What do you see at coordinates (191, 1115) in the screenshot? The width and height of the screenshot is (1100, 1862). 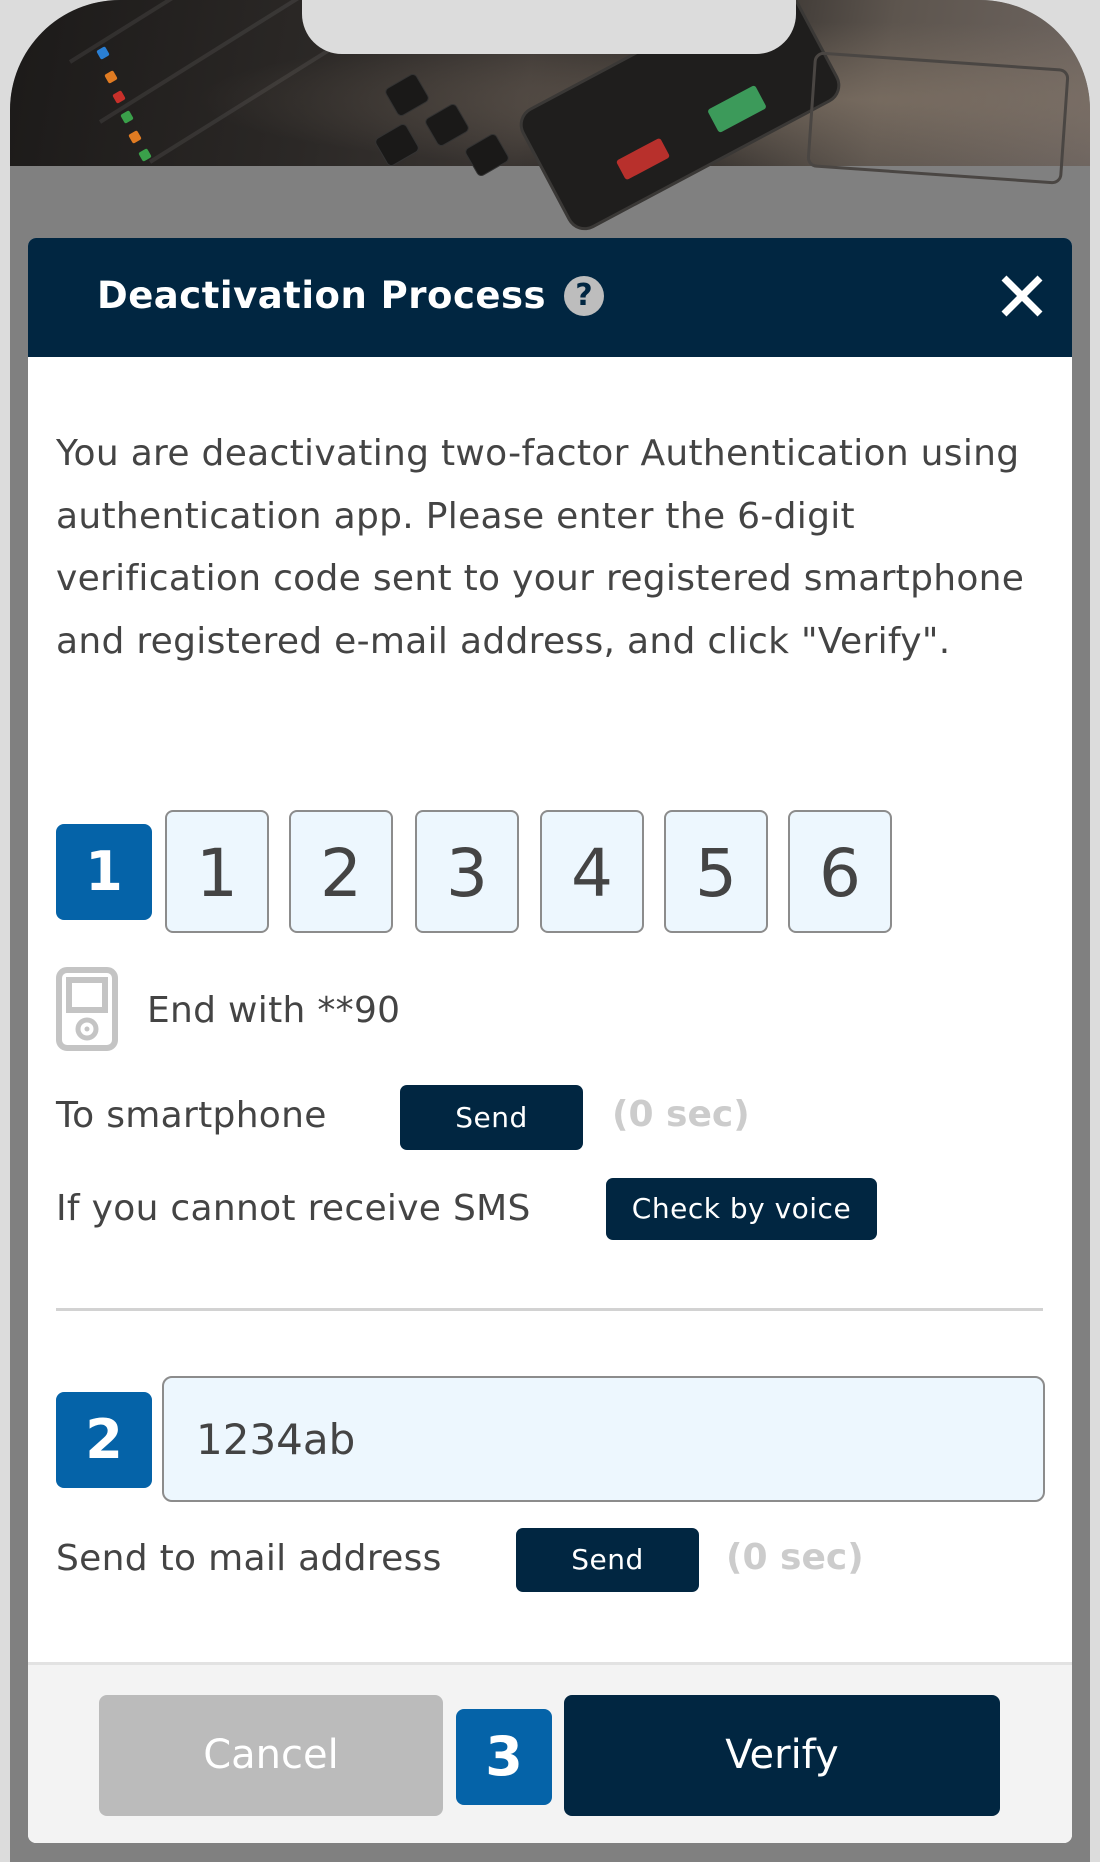 I see `to-smartphone-label: To smartphone` at bounding box center [191, 1115].